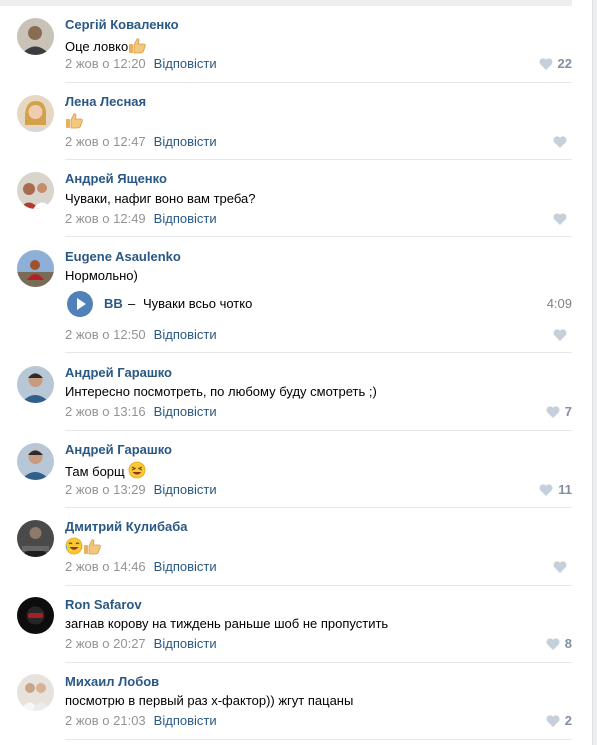 The image size is (597, 745). What do you see at coordinates (116, 178) in the screenshot?
I see `comment-author: Андрей Ященко` at bounding box center [116, 178].